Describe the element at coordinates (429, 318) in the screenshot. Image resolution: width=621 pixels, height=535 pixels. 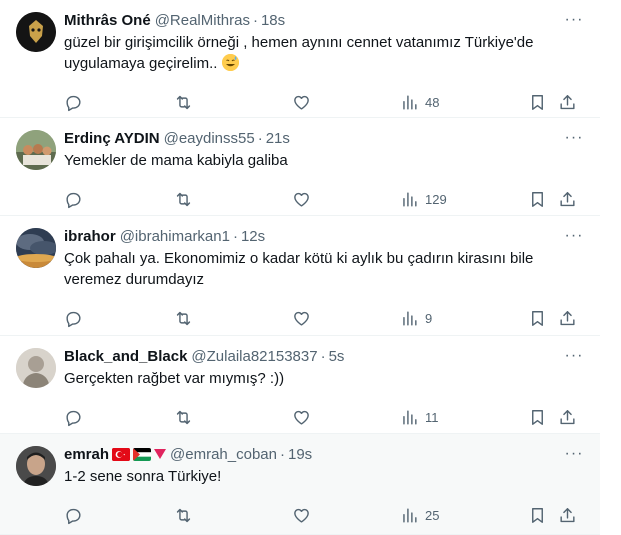
I see `views-count: 9` at that location.